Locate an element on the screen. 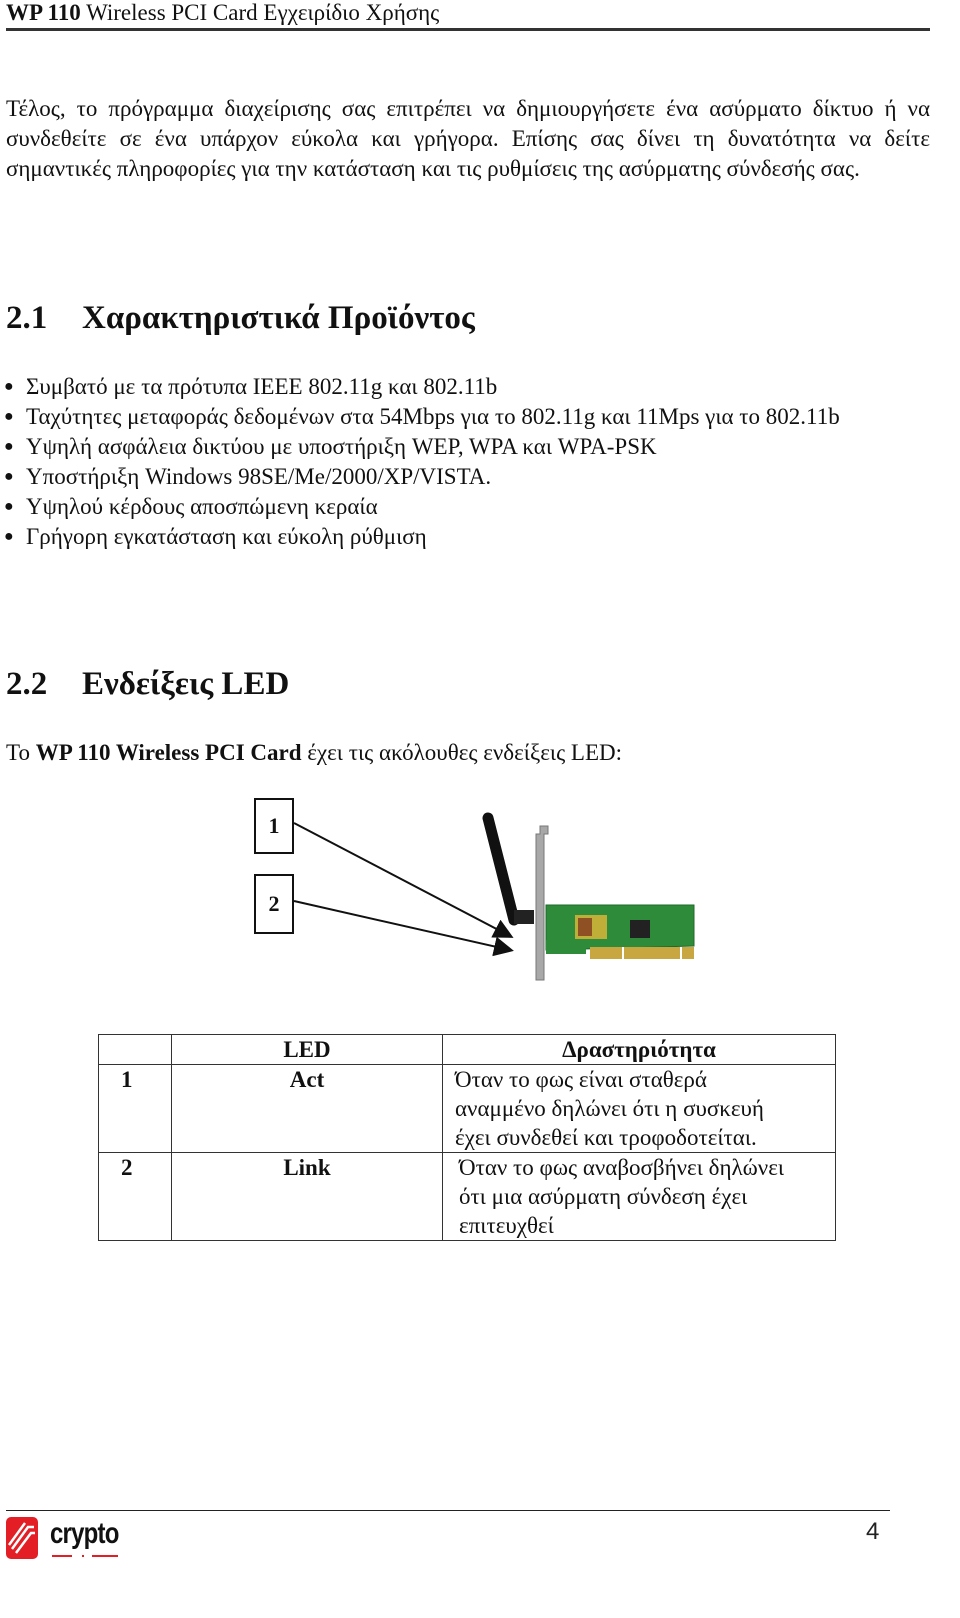 The width and height of the screenshot is (960, 1618). column-header-activity: Δραστηριότητα is located at coordinates (639, 1049).